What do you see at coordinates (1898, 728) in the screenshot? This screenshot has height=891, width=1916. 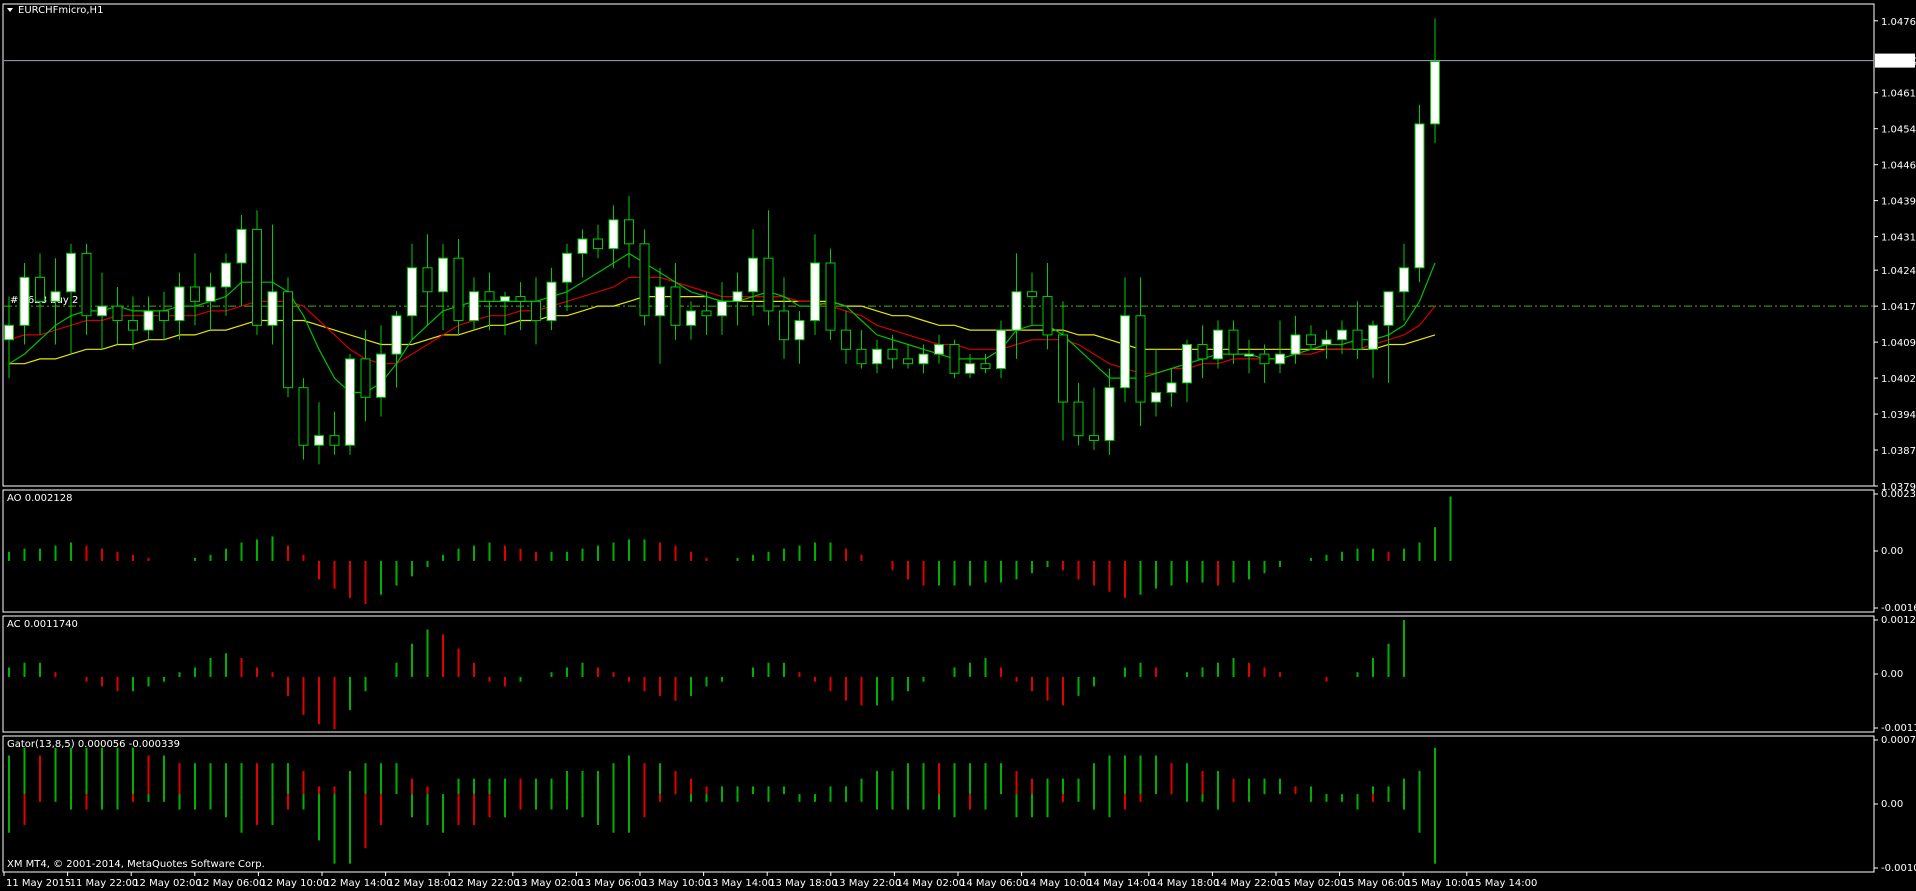 I see `panel-tick-label: -0.001161` at bounding box center [1898, 728].